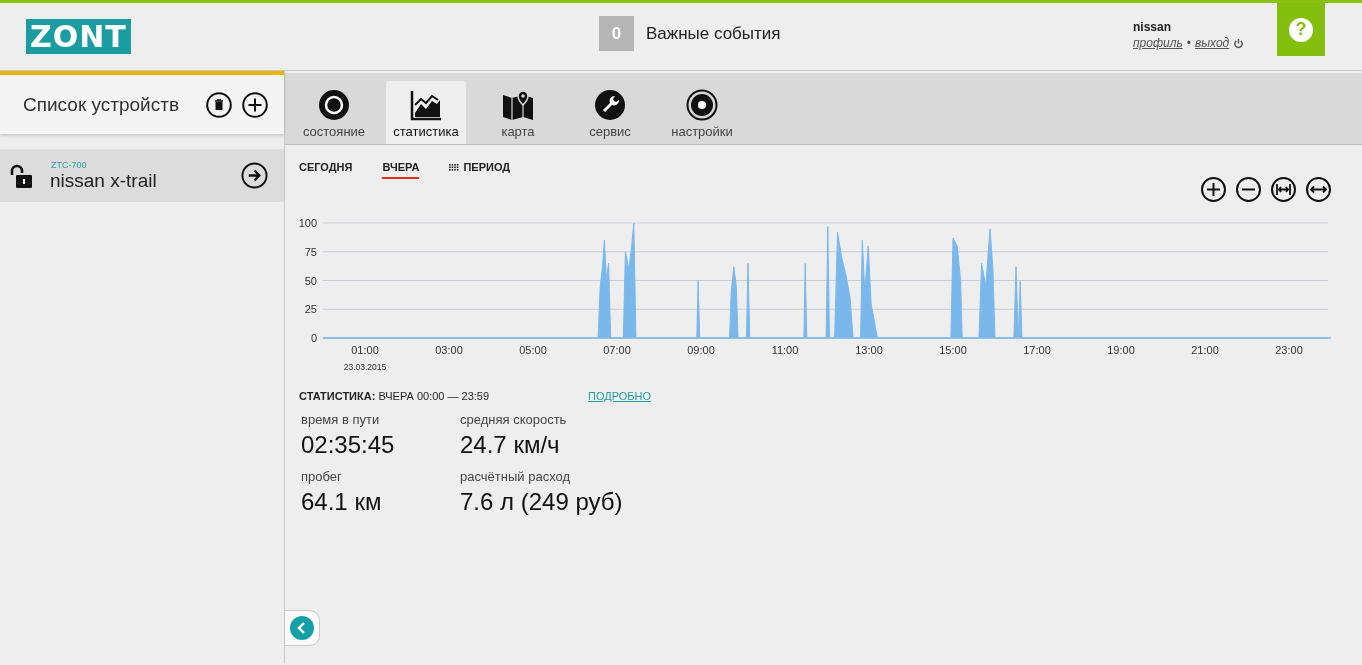 The height and width of the screenshot is (665, 1362). I want to click on logout-link: выход, so click(1212, 43).